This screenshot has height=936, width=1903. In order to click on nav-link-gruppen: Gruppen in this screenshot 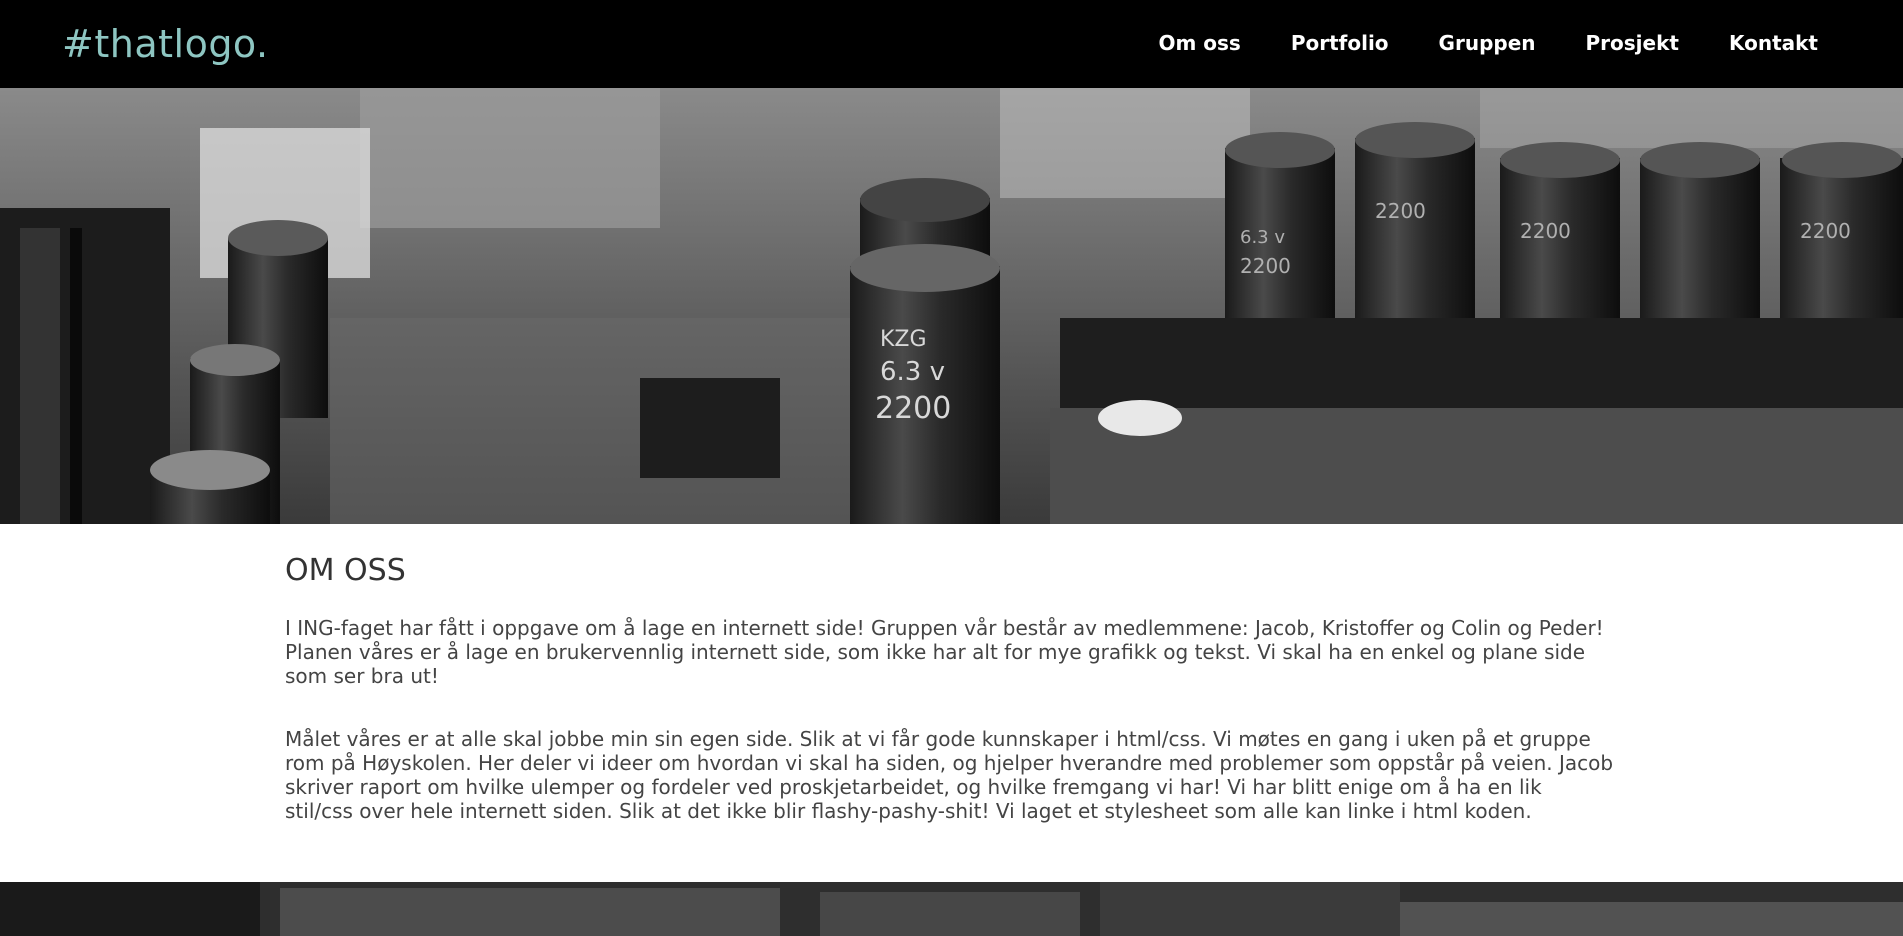, I will do `click(1487, 43)`.